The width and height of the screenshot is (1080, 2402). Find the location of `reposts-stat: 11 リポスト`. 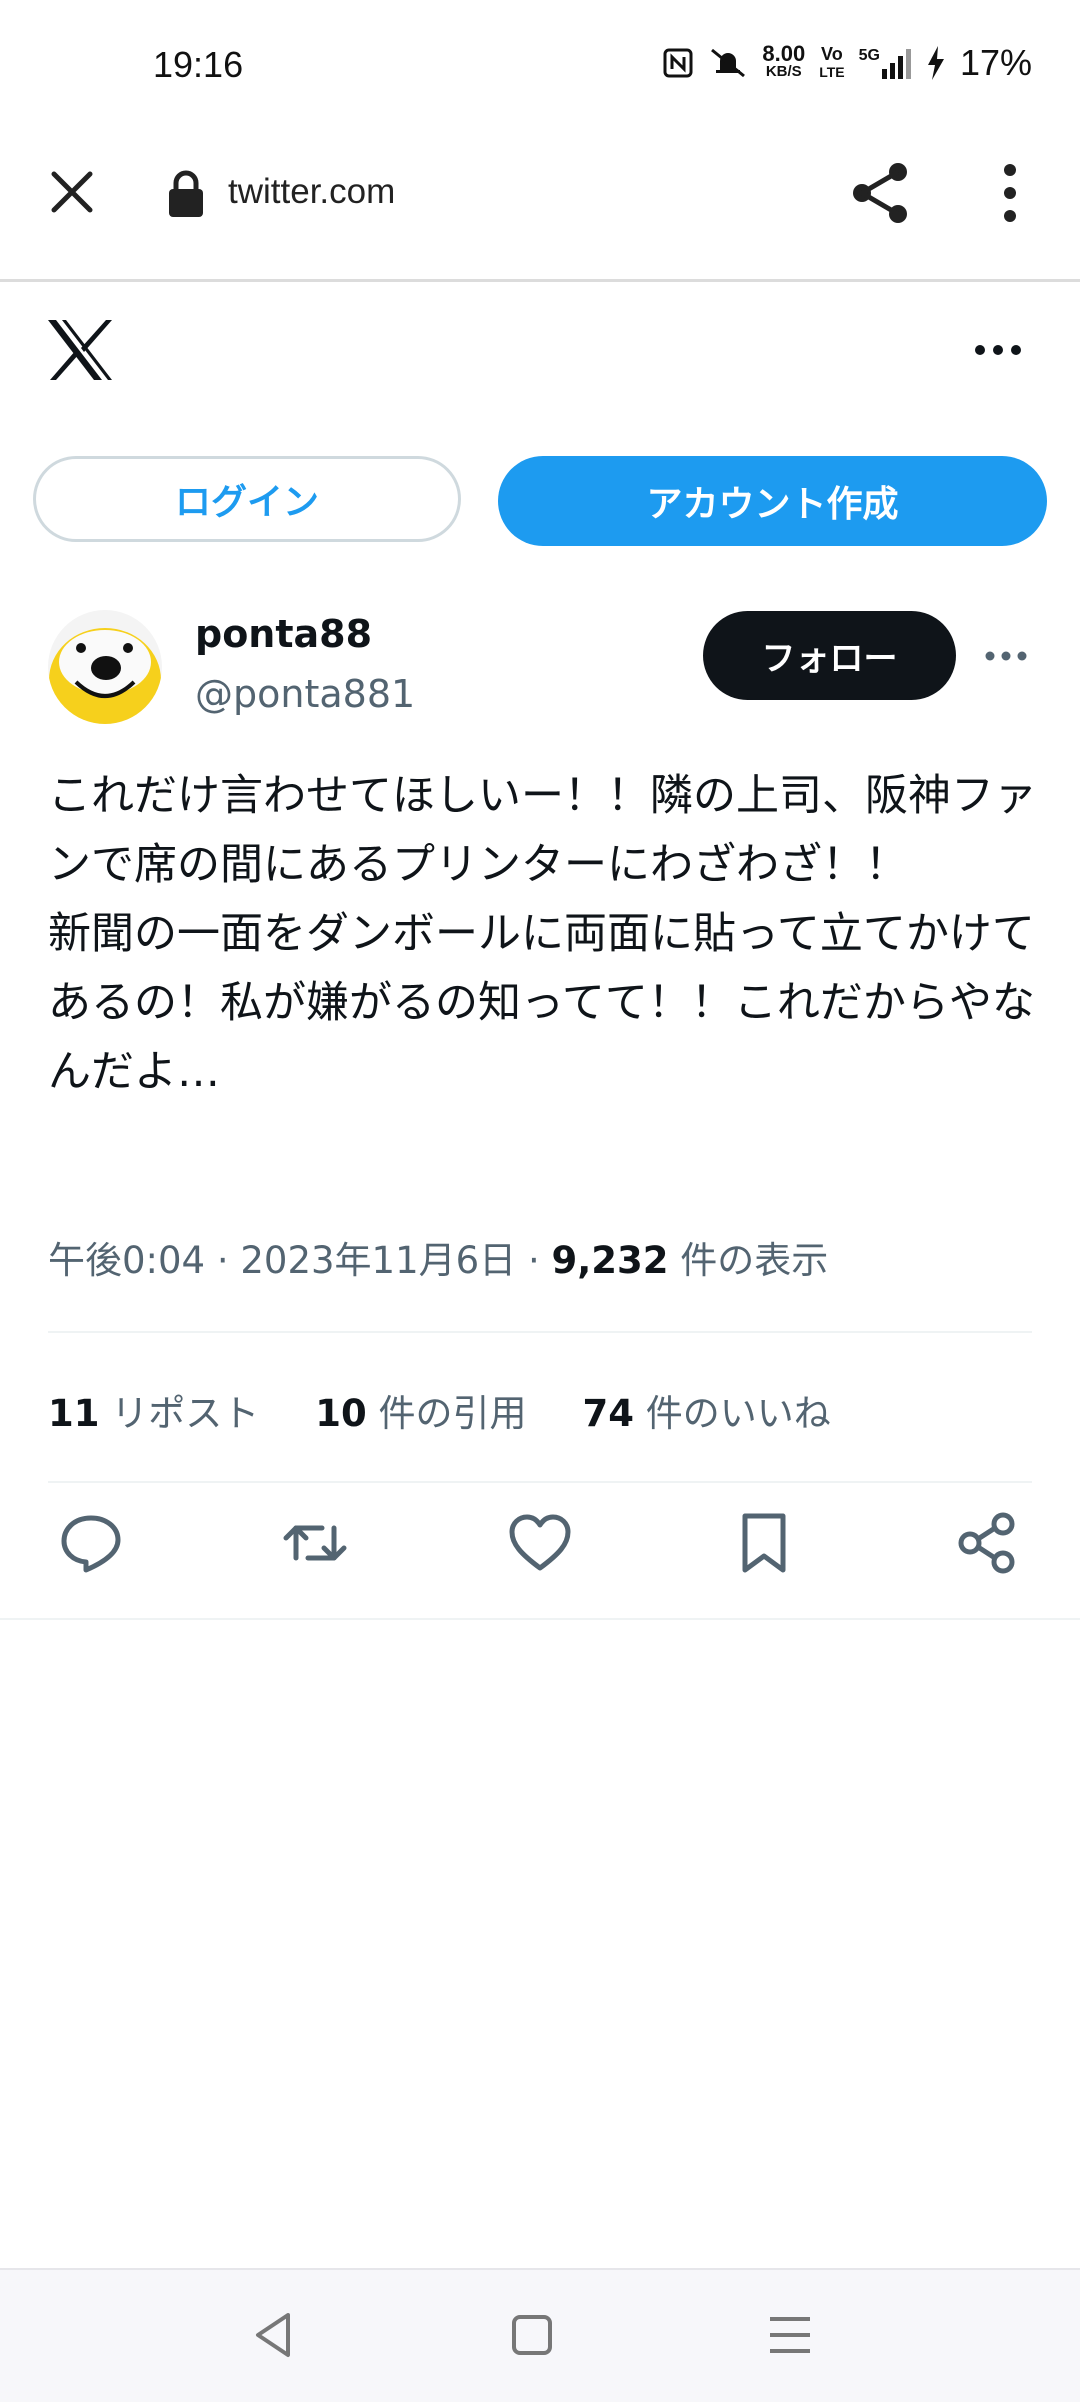

reposts-stat: 11 リポスト is located at coordinates (153, 1410).